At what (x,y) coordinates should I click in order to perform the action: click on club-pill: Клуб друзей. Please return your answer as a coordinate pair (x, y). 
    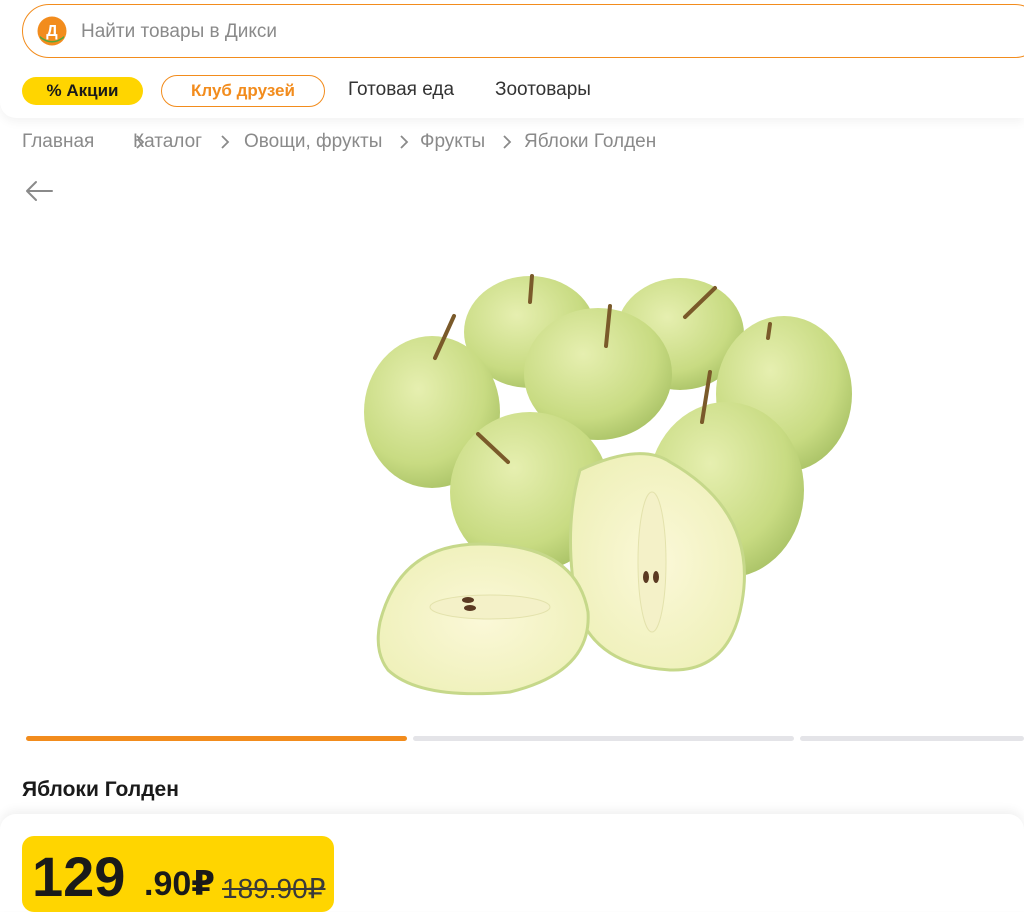
    Looking at the image, I should click on (243, 91).